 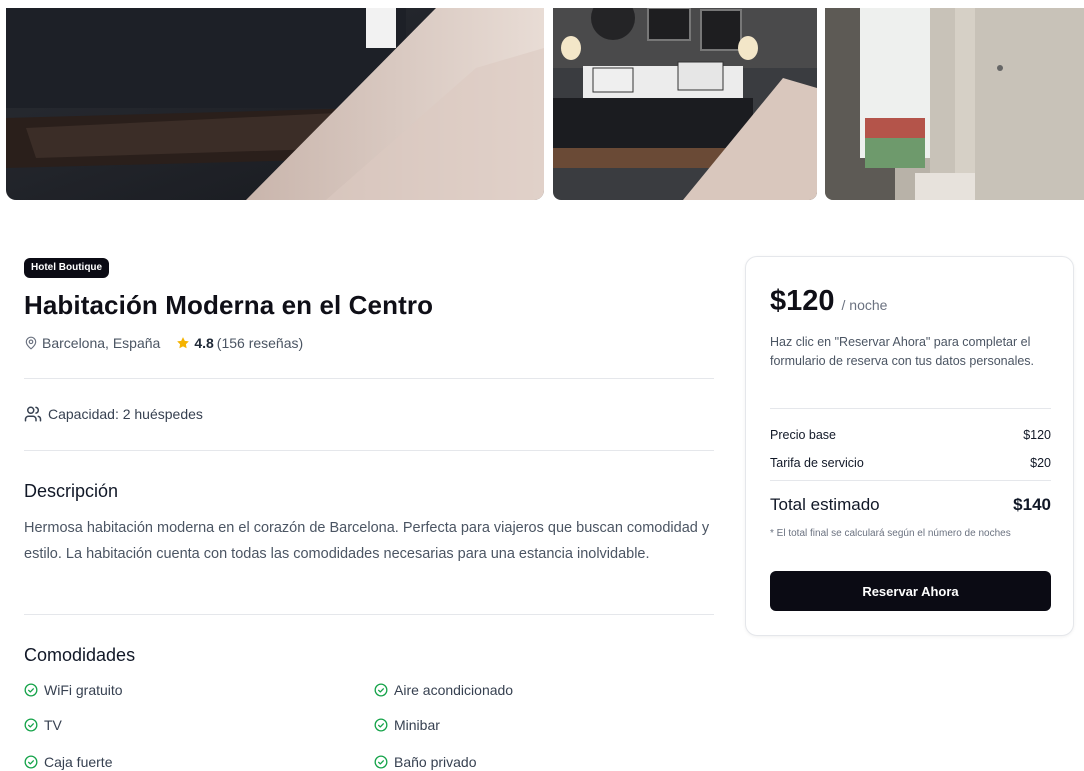 I want to click on amenity-label: Caja fuerte, so click(x=78, y=762).